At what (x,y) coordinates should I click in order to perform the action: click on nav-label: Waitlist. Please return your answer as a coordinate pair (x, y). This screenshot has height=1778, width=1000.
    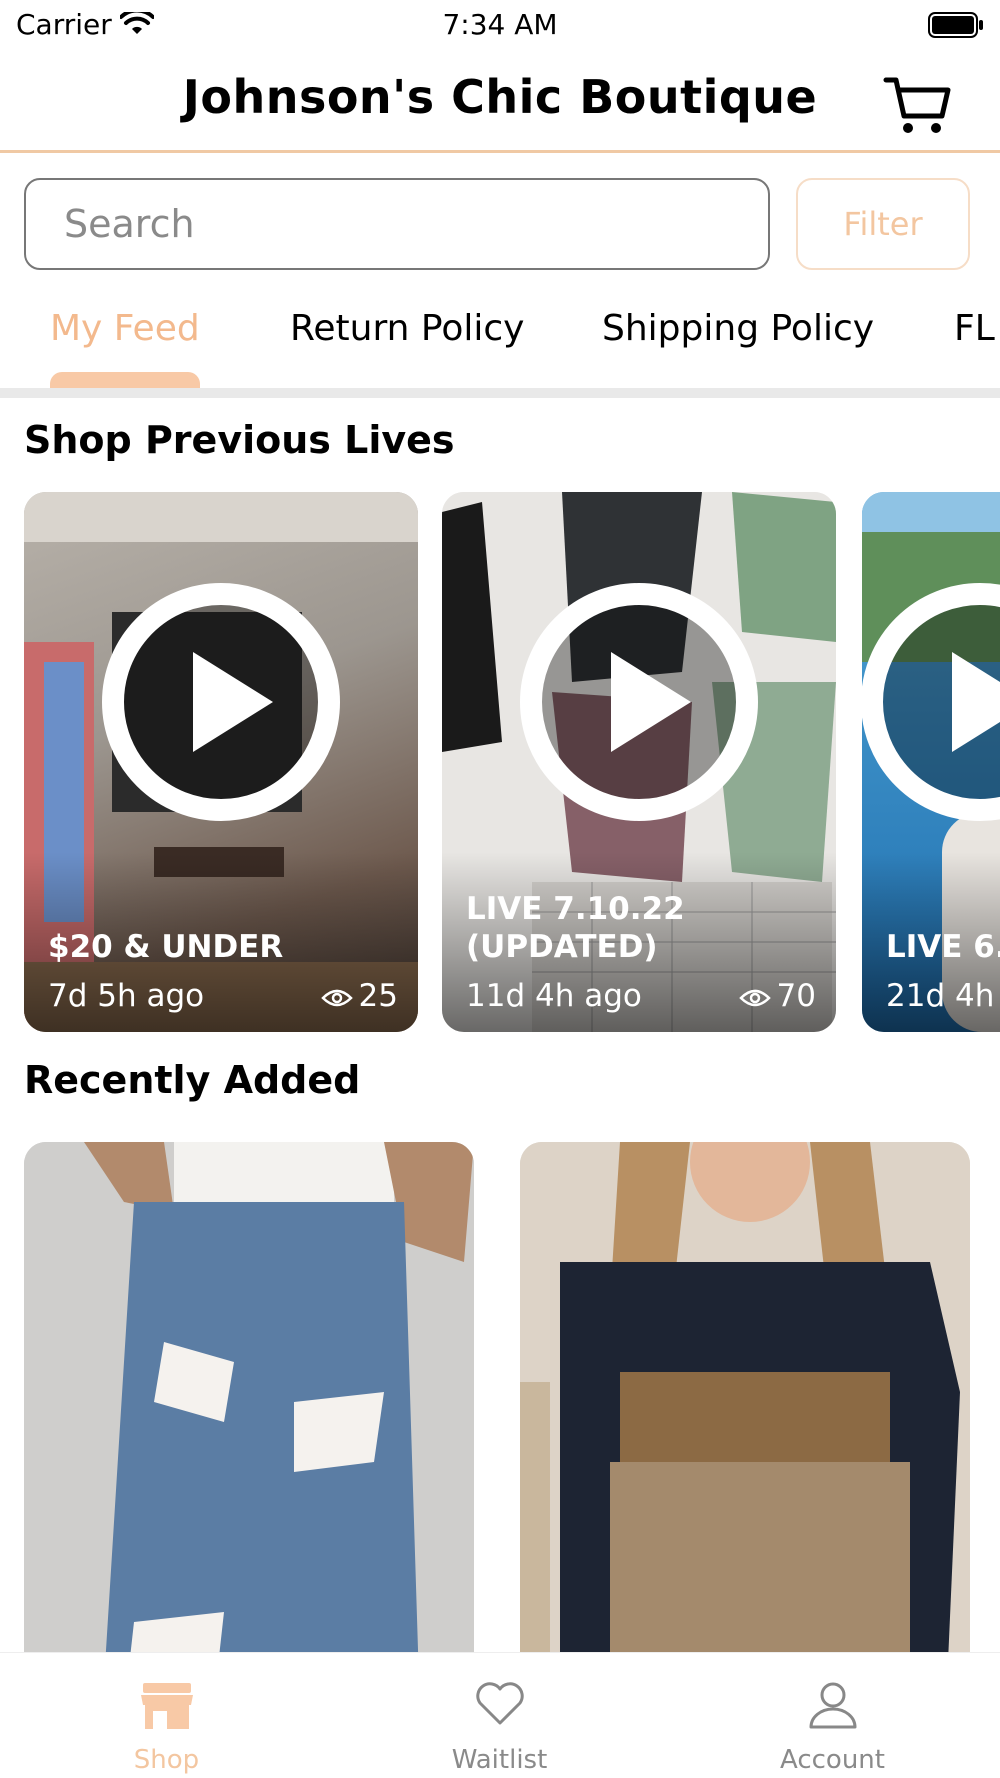
    Looking at the image, I should click on (499, 1760).